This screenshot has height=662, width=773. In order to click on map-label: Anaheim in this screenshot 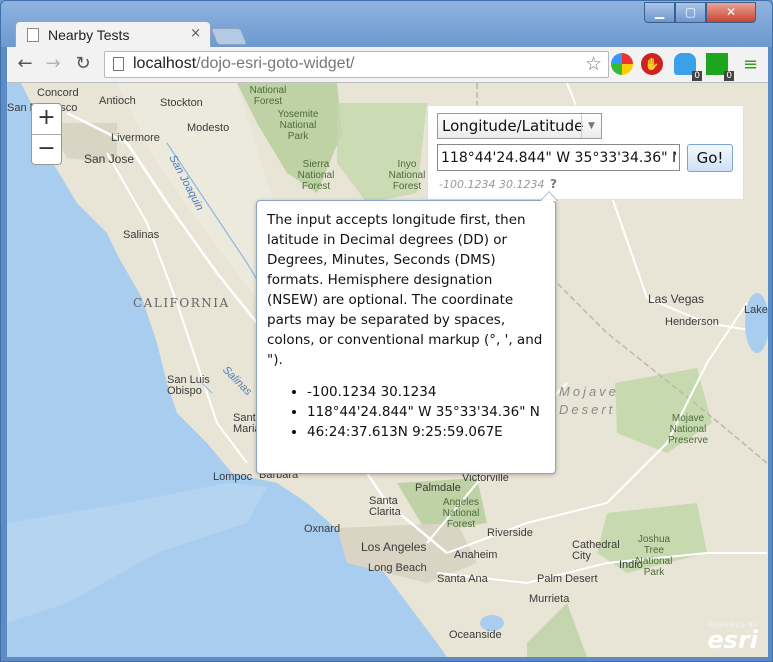, I will do `click(476, 555)`.